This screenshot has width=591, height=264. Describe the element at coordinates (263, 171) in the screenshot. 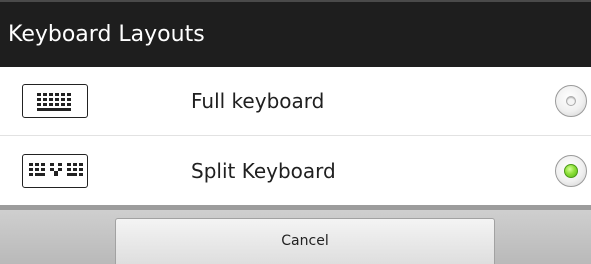

I see `option-label-split-keyboard: Split Keyboard` at that location.